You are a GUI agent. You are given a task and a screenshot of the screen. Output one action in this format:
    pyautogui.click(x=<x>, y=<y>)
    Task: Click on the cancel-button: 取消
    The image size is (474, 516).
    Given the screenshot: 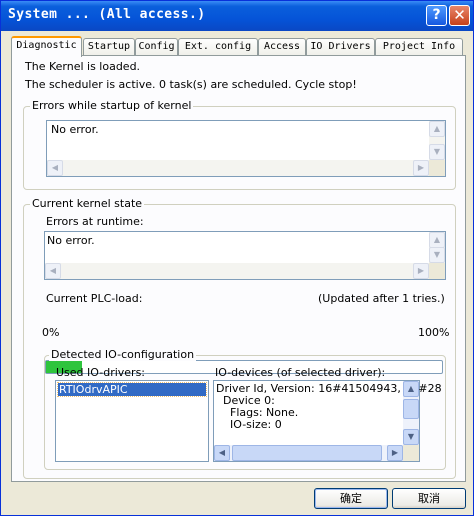 What is the action you would take?
    pyautogui.click(x=429, y=498)
    